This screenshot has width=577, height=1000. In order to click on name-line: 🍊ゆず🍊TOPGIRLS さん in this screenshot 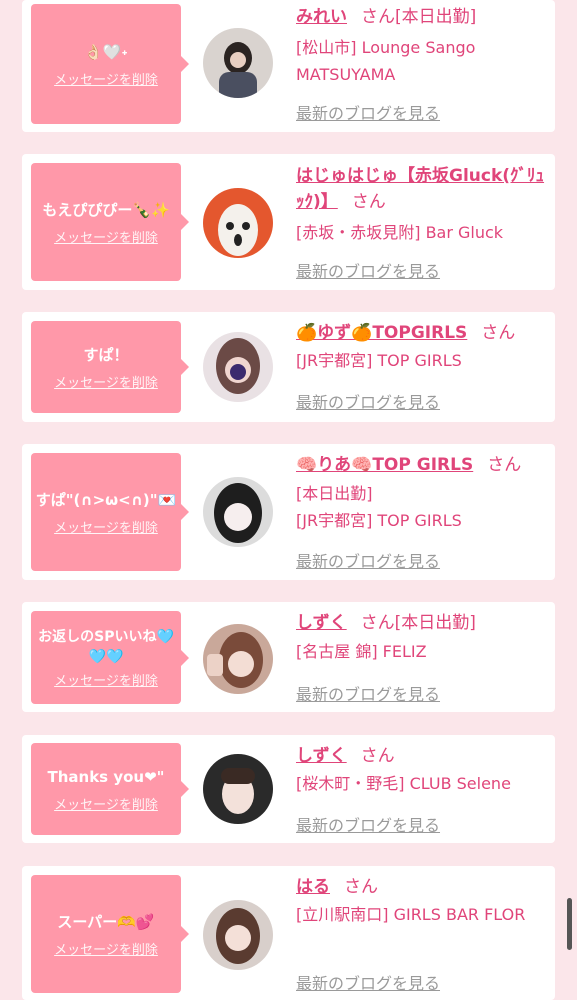, I will do `click(423, 333)`.